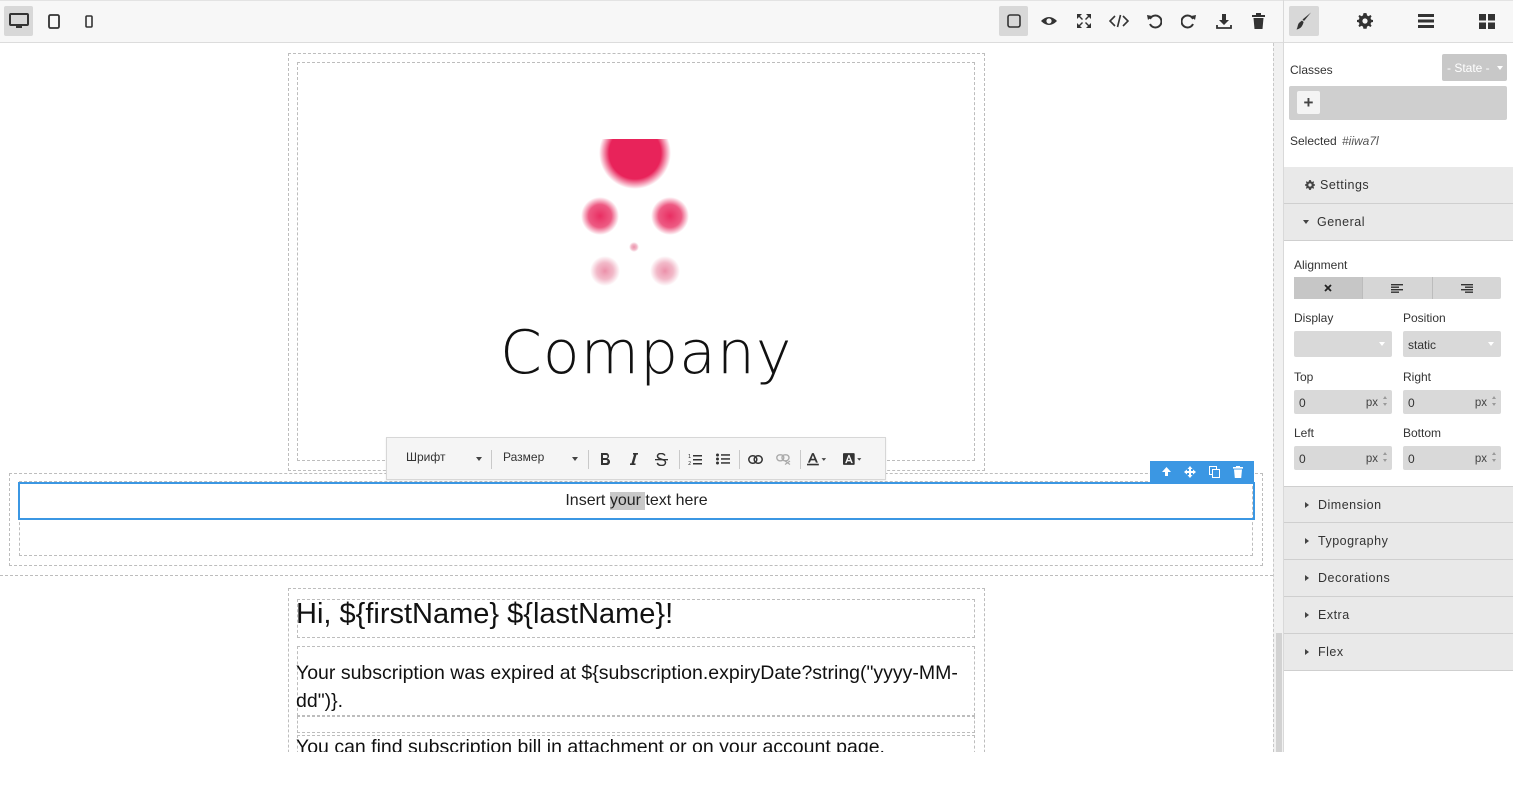 The image size is (1519, 793). What do you see at coordinates (1353, 541) in the screenshot?
I see `typography-section-label: Typography` at bounding box center [1353, 541].